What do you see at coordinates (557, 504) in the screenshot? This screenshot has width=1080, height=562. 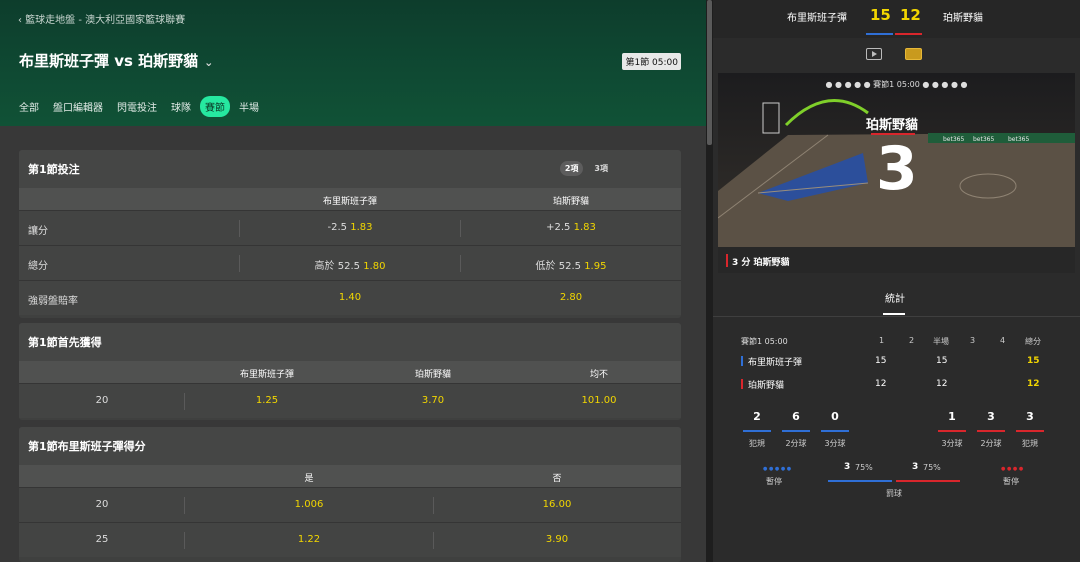 I see `odds-button: 16.00` at bounding box center [557, 504].